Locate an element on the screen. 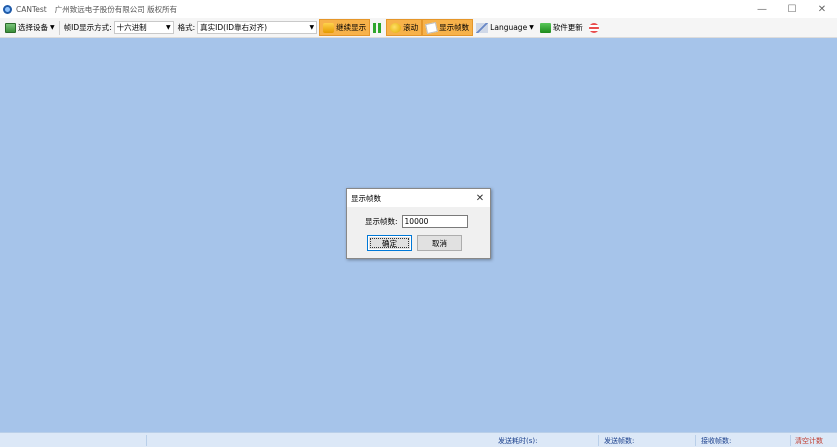 The image size is (837, 447). dialog-title: 显示帧数 is located at coordinates (366, 198).